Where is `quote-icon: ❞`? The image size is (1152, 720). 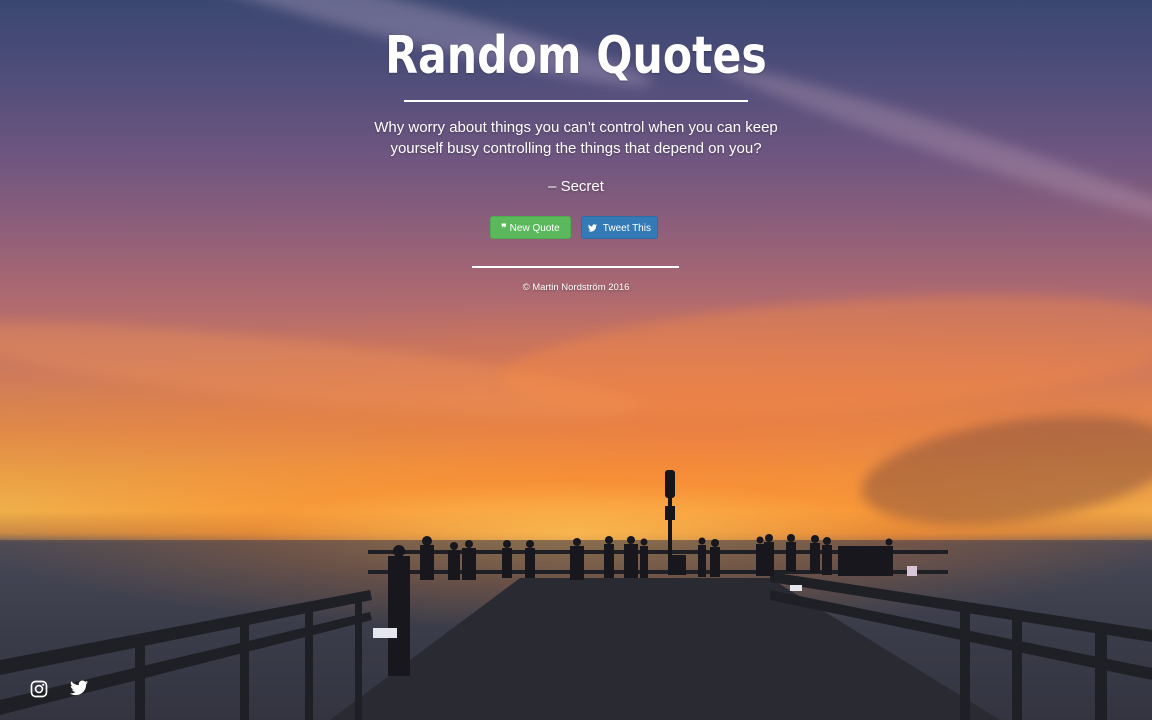 quote-icon: ❞ is located at coordinates (504, 228).